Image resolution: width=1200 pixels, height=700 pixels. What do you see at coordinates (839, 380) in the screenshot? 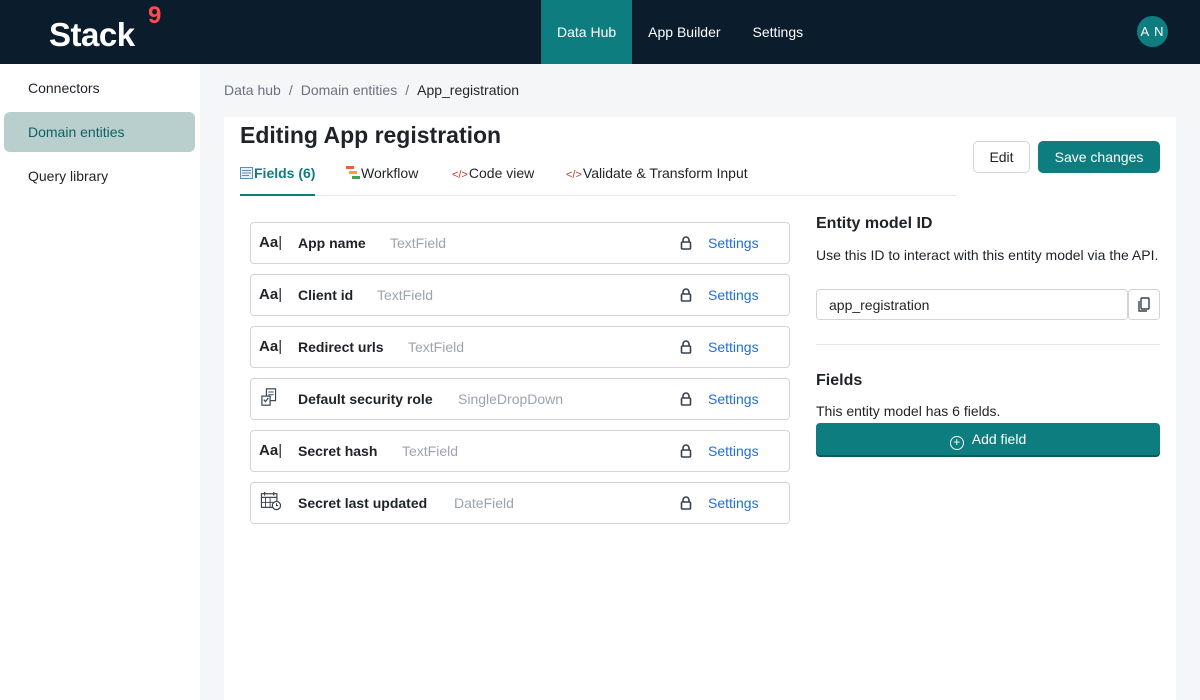
I see `fields-panel-title: Fields` at bounding box center [839, 380].